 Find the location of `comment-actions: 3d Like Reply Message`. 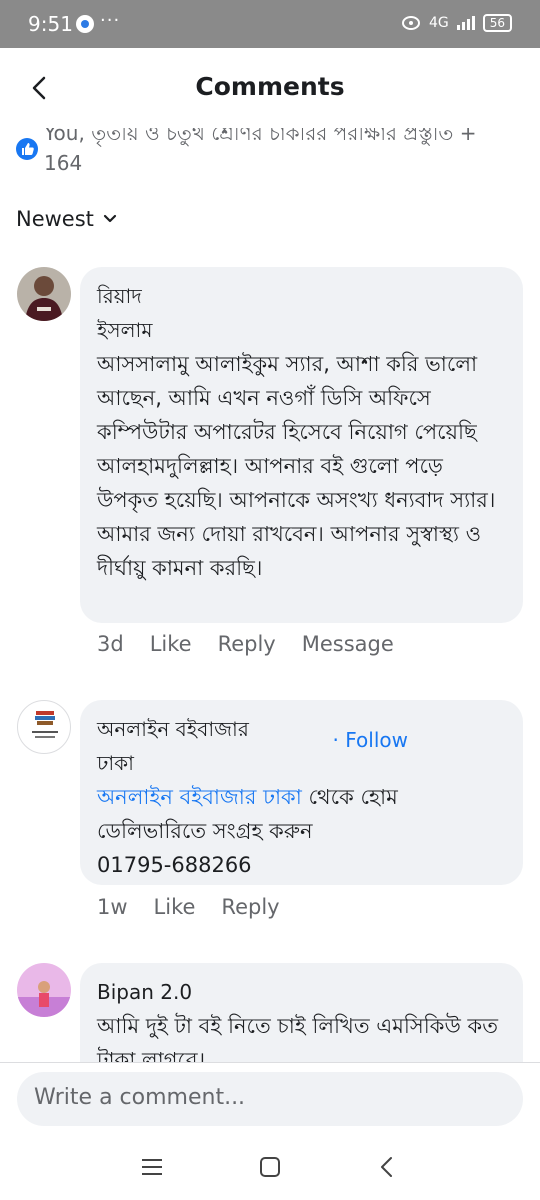

comment-actions: 3d Like Reply Message is located at coordinates (245, 644).